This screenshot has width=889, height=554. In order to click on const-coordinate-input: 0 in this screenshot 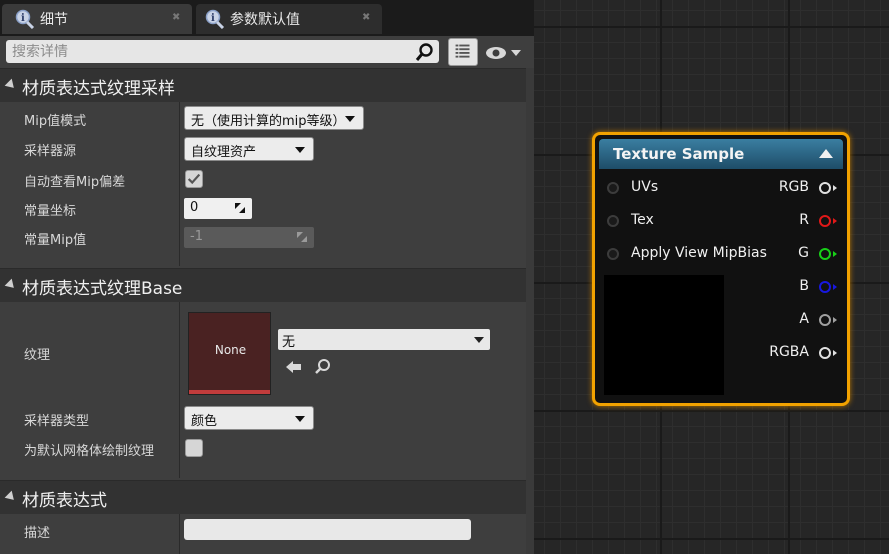, I will do `click(218, 208)`.